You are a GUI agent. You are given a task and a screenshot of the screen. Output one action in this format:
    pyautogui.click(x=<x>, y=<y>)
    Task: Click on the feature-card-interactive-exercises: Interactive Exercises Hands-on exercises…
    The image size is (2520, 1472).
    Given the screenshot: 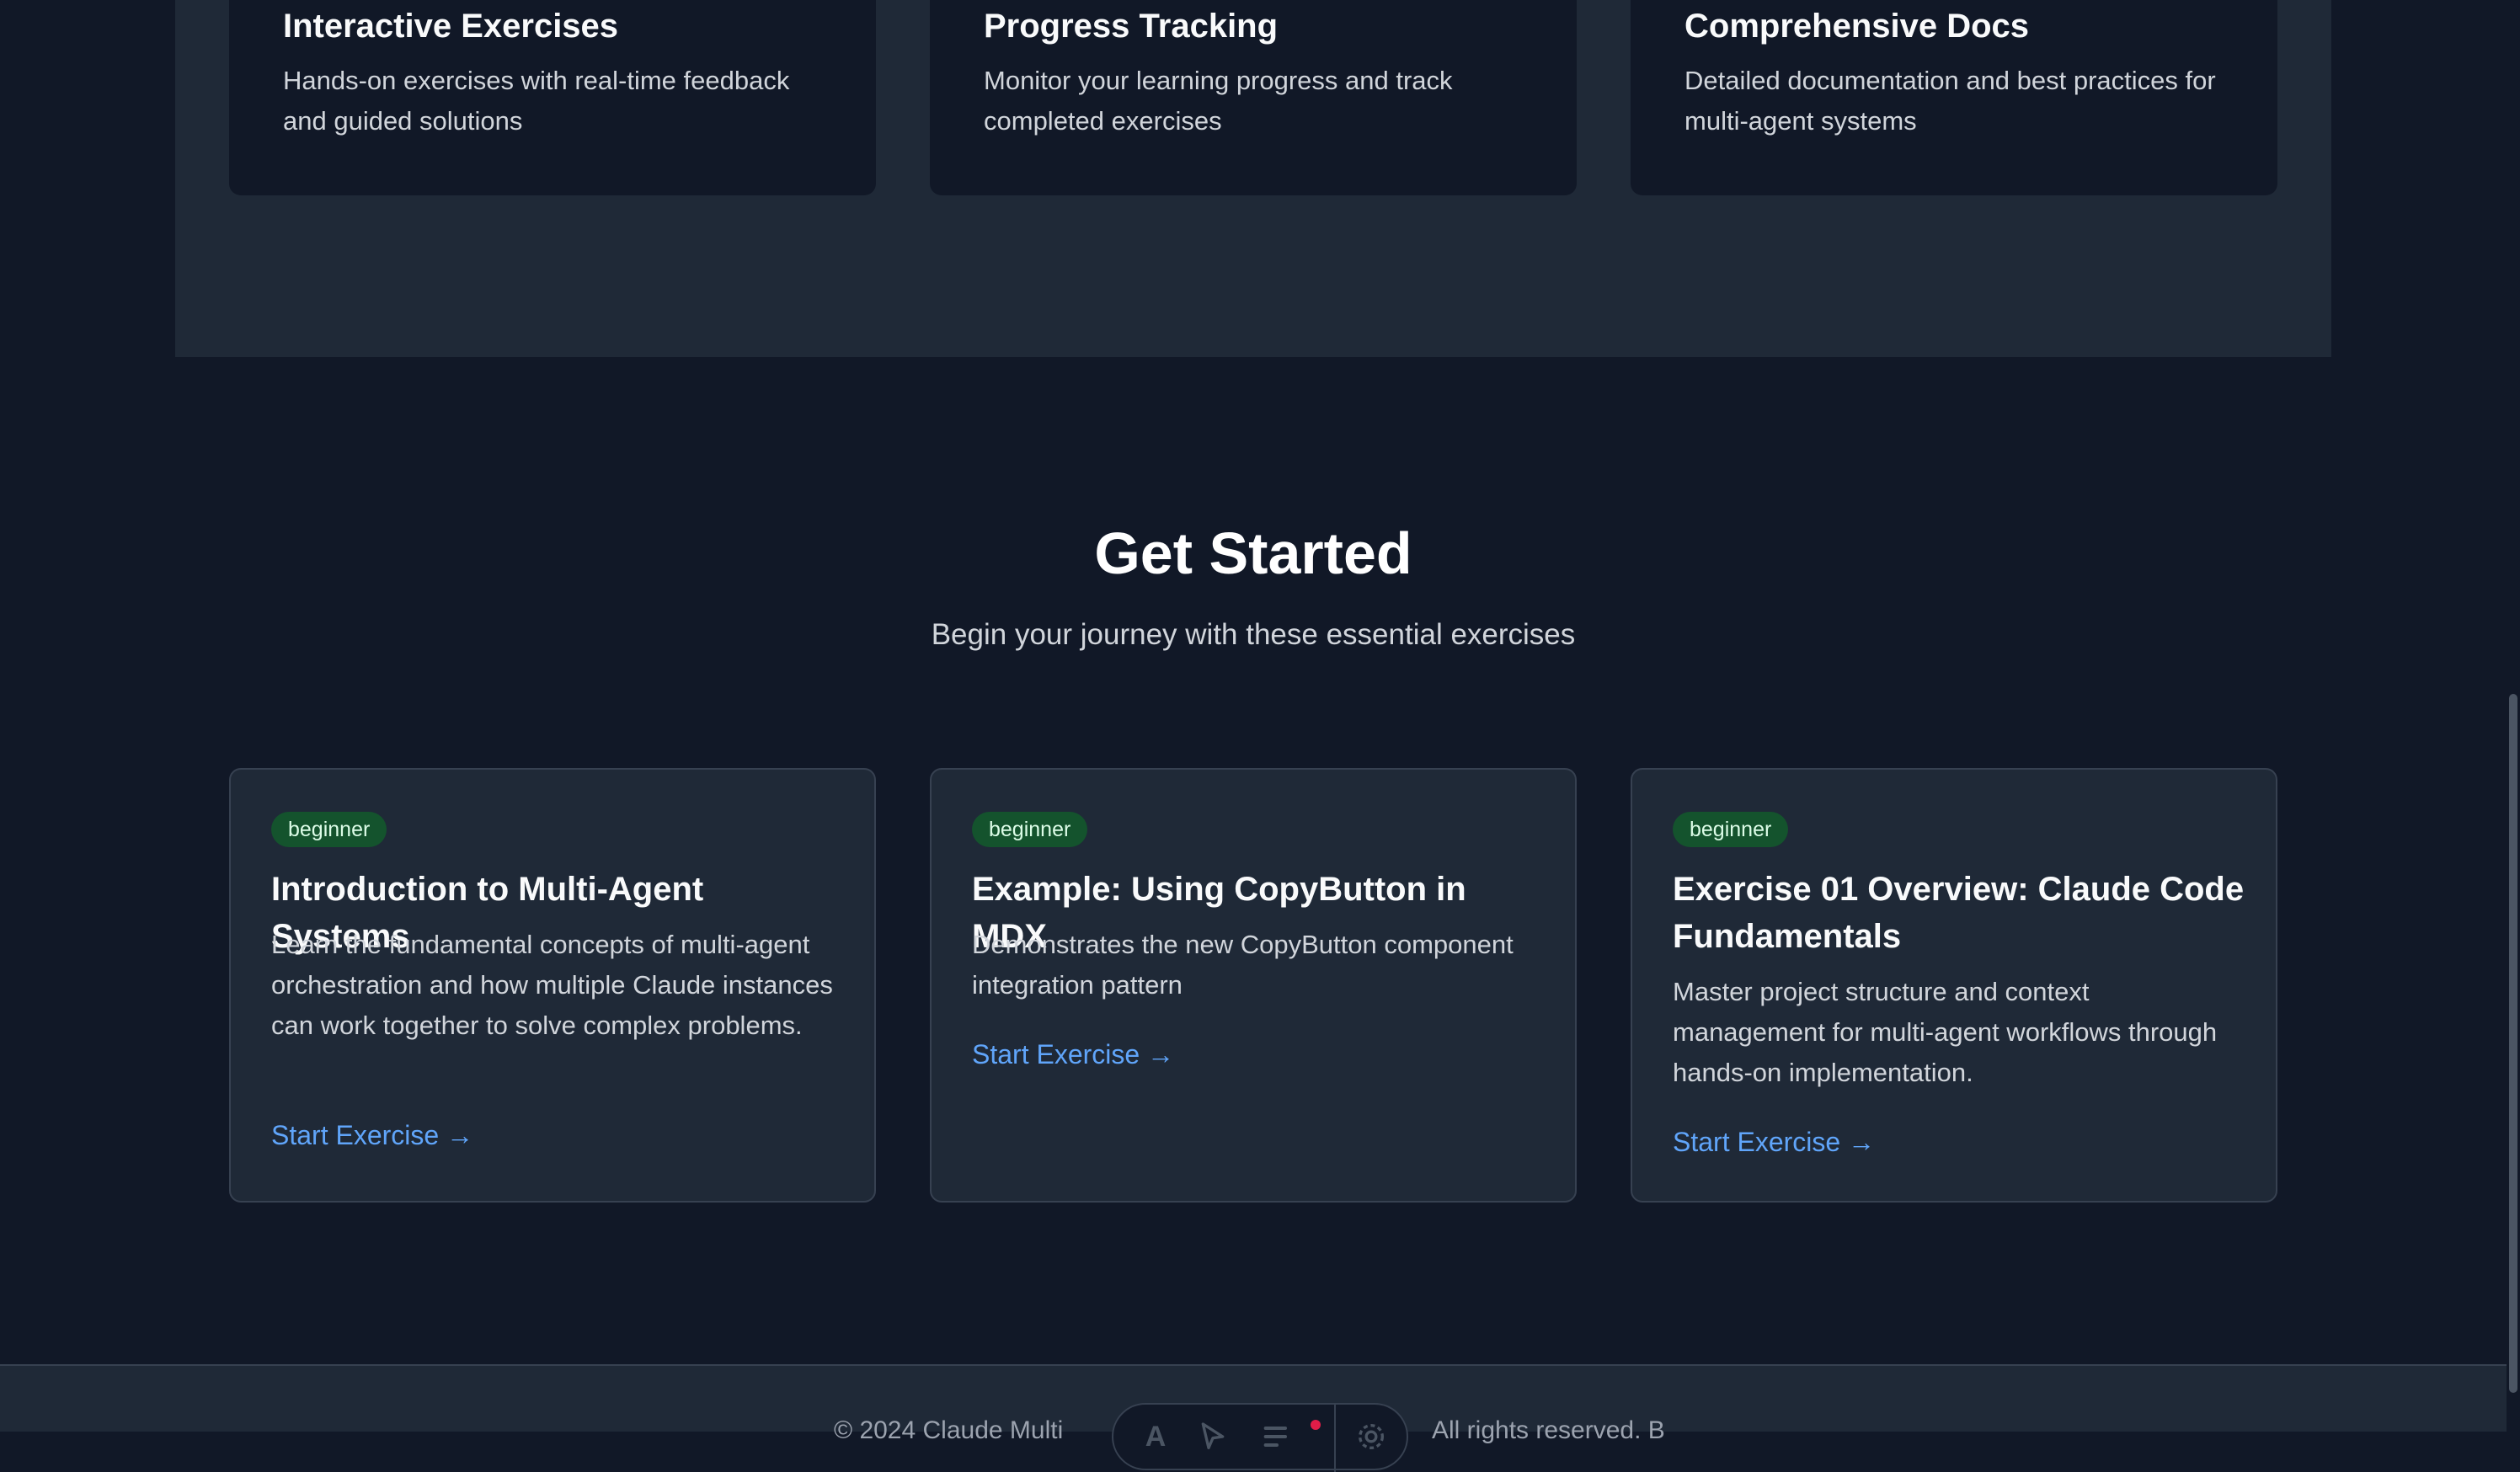 What is the action you would take?
    pyautogui.click(x=552, y=97)
    